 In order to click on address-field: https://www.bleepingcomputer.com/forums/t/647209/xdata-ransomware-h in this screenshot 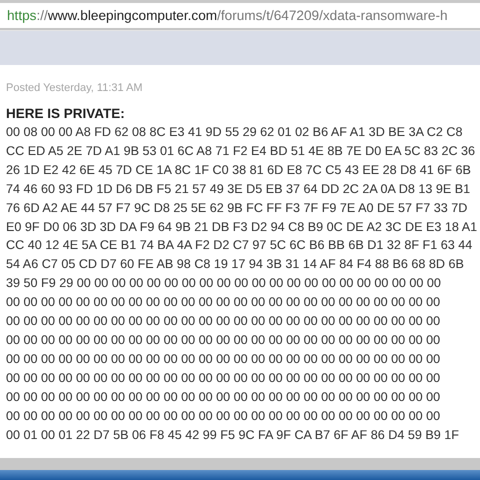, I will do `click(224, 15)`.